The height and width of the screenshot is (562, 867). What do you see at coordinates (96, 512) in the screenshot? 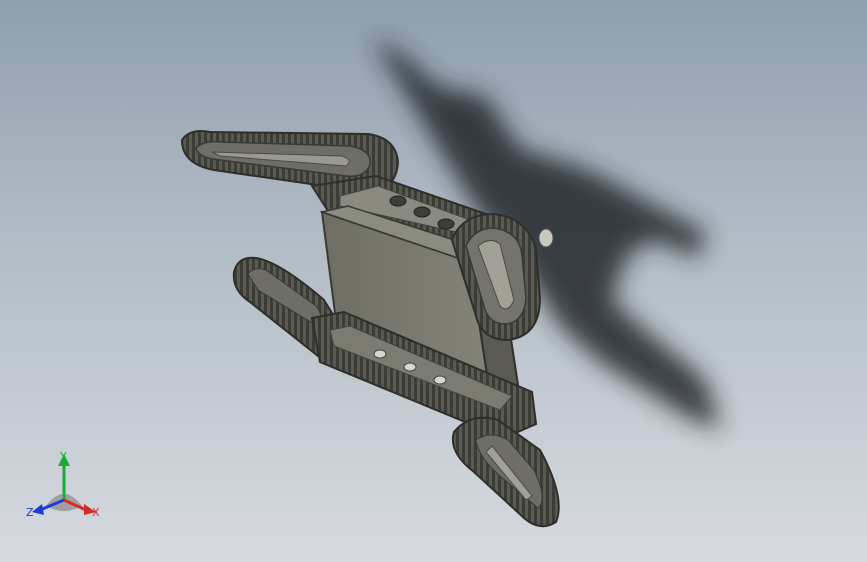
I see `x-axis-label: X` at bounding box center [96, 512].